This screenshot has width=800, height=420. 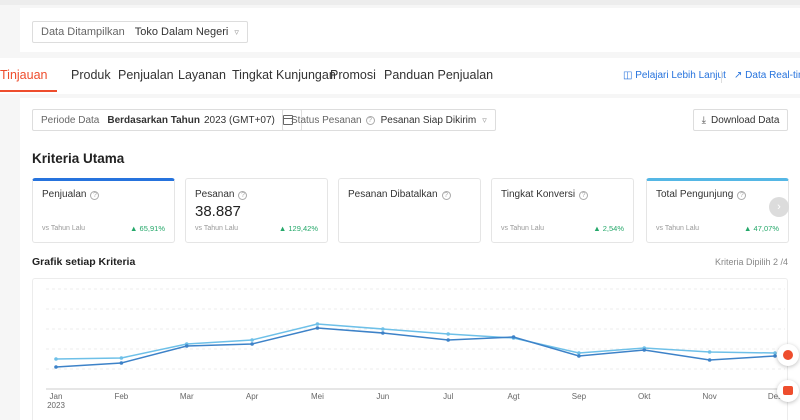 I want to click on shop-type-select: Data Ditampilkan Toko Dalam Negeri ▿, so click(x=140, y=32).